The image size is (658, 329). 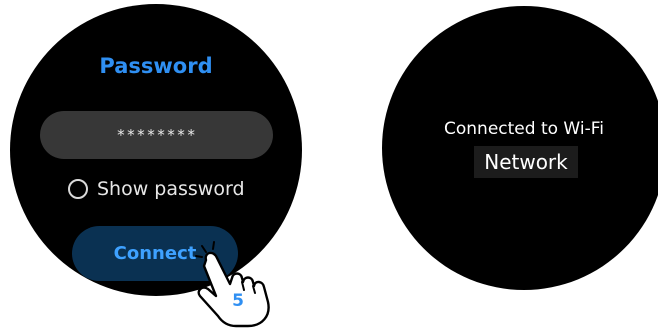 What do you see at coordinates (171, 189) in the screenshot?
I see `show-password-label: Show password` at bounding box center [171, 189].